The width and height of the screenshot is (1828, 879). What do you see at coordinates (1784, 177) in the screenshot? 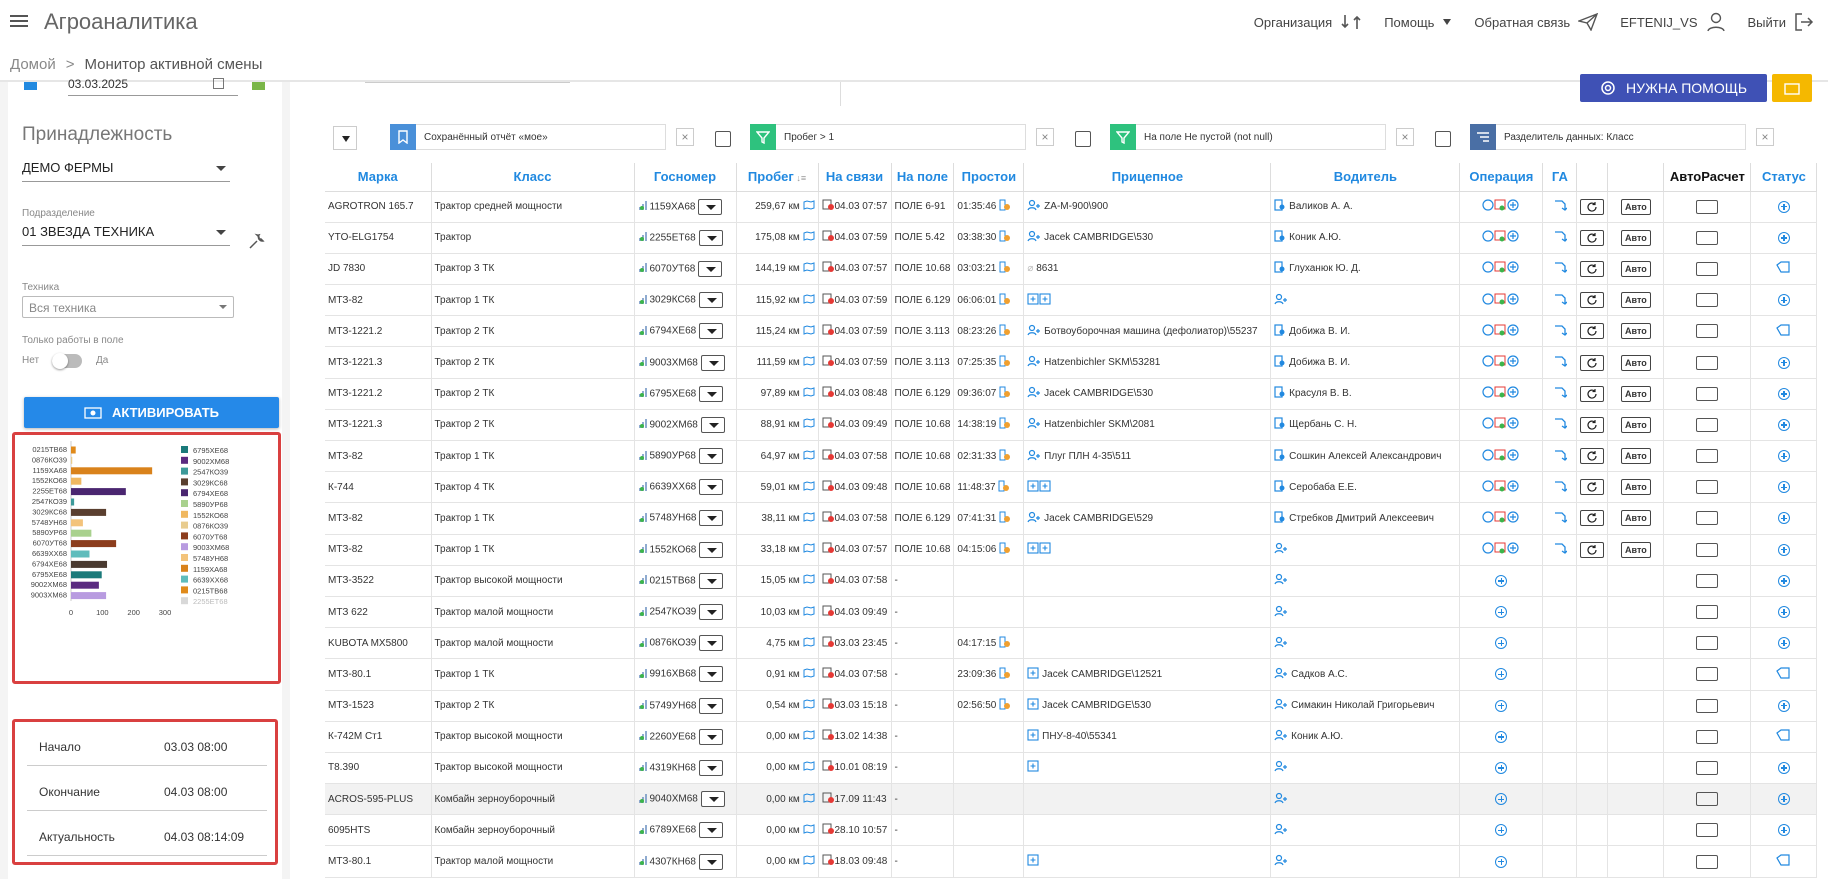
I see `column-header: Статус` at bounding box center [1784, 177].